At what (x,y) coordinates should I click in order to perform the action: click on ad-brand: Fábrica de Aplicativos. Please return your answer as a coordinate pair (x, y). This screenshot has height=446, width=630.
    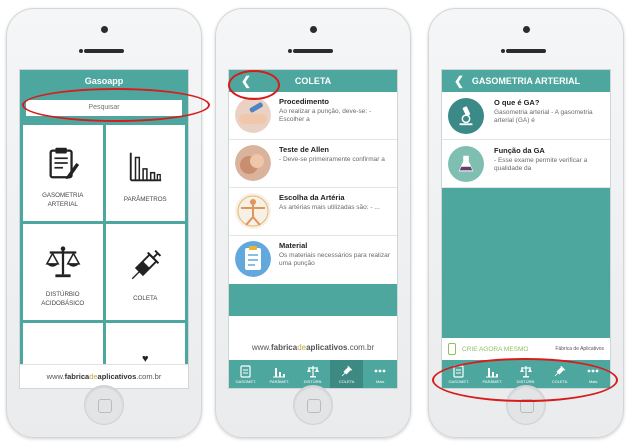
    Looking at the image, I should click on (579, 349).